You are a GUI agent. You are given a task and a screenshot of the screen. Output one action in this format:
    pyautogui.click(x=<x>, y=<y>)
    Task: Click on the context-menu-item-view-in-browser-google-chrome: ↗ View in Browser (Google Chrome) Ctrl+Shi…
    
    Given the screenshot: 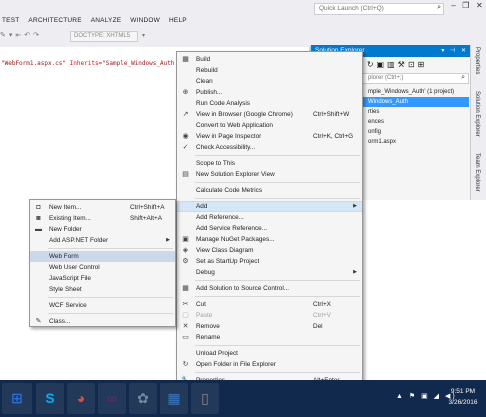 What is the action you would take?
    pyautogui.click(x=269, y=114)
    